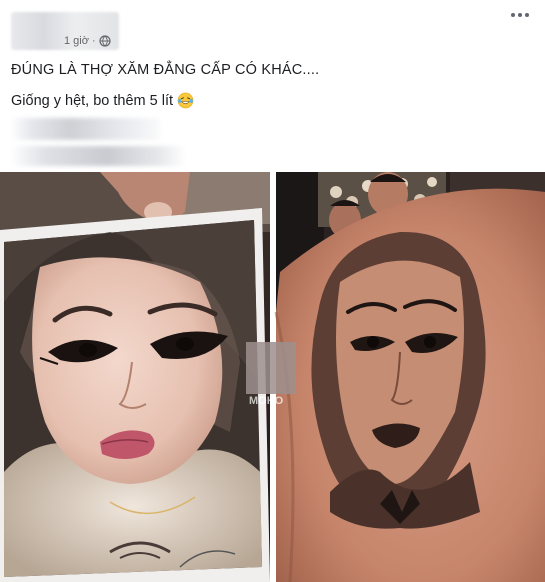  What do you see at coordinates (85, 129) in the screenshot?
I see `blurred-phone-line` at bounding box center [85, 129].